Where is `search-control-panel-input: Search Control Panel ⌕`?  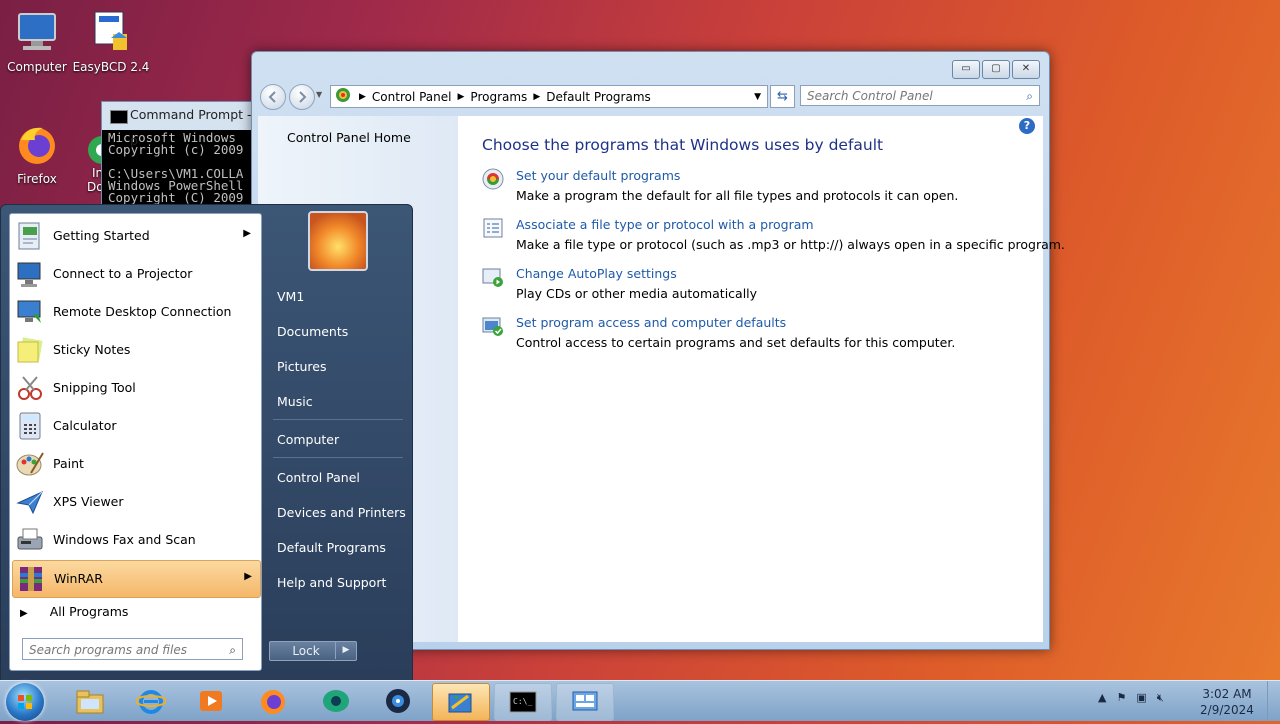
search-control-panel-input: Search Control Panel ⌕ is located at coordinates (920, 95).